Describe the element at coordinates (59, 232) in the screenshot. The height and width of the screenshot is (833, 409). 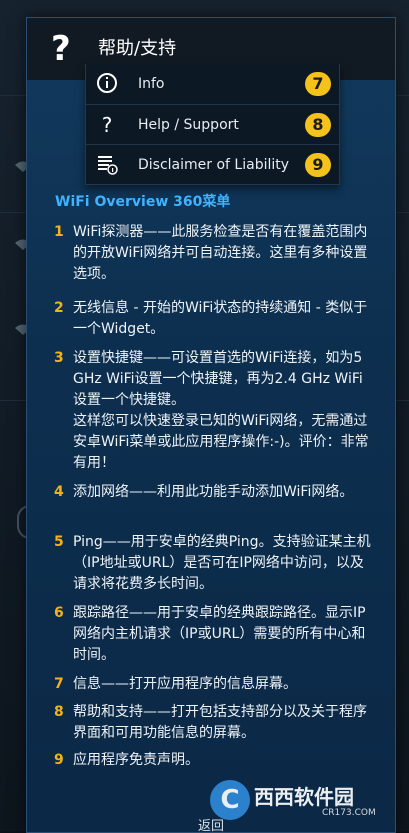
I see `item-number: 1` at that location.